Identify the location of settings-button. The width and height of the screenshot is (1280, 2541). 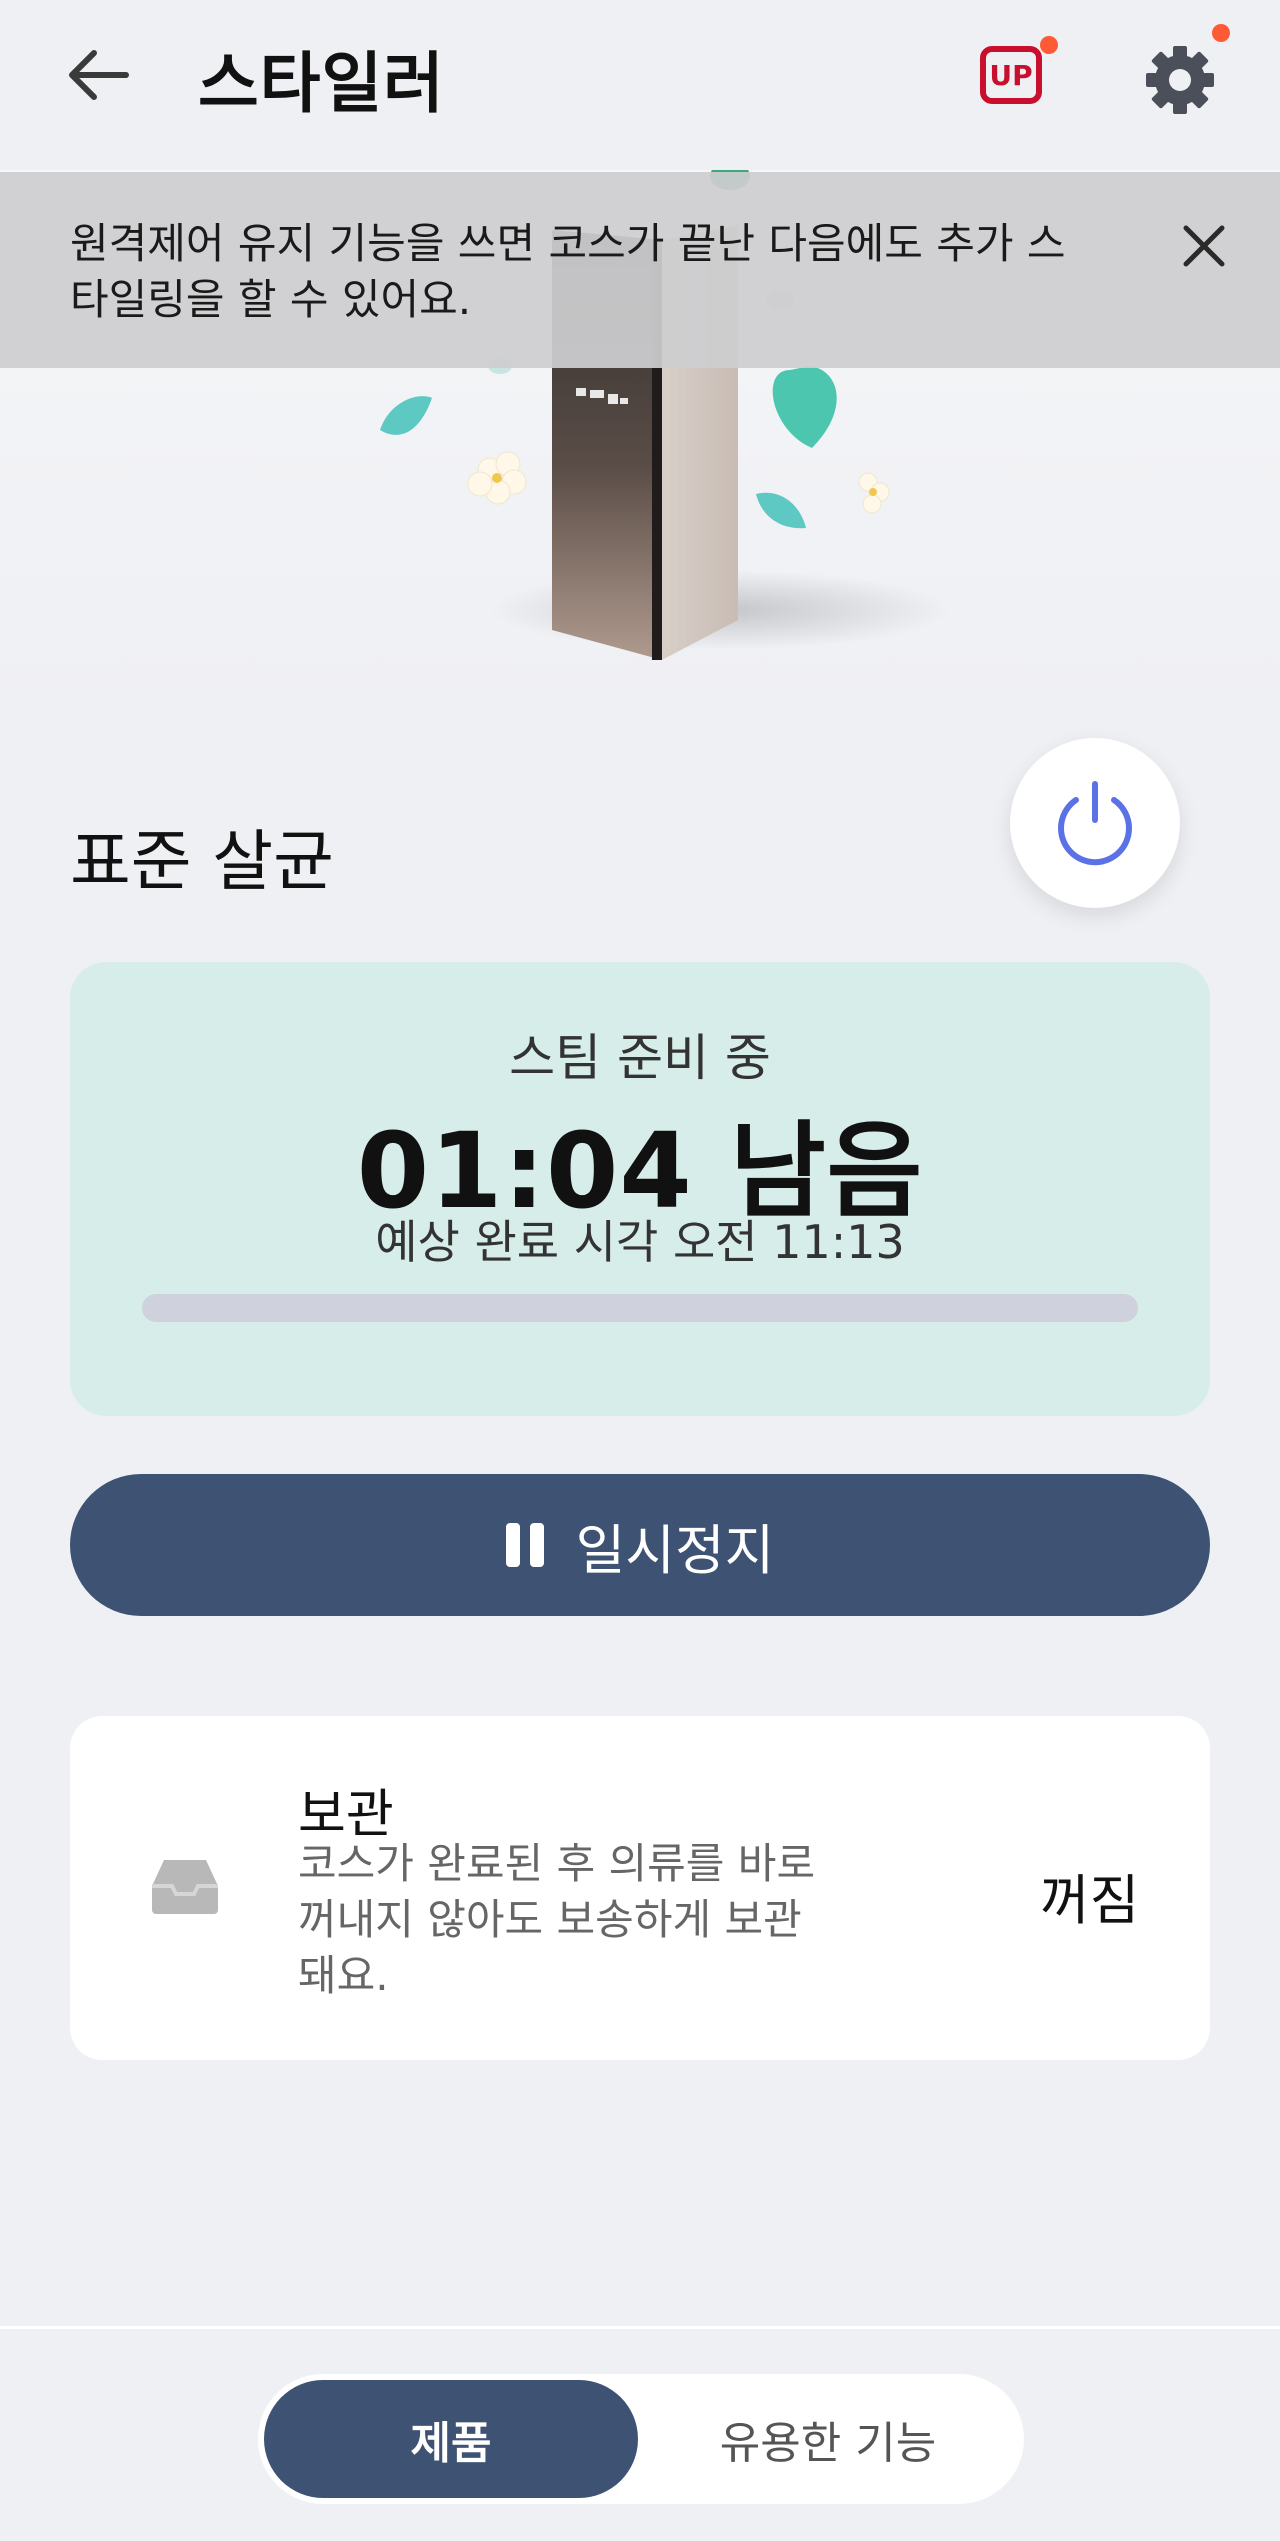
(1185, 72).